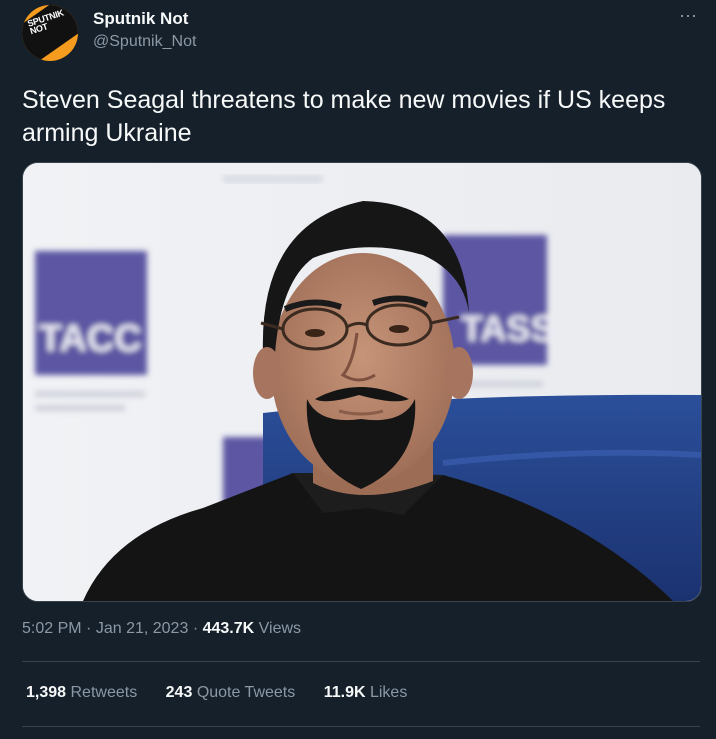 Image resolution: width=716 pixels, height=739 pixels. Describe the element at coordinates (90, 339) in the screenshot. I see `svg-text: TACC` at that location.